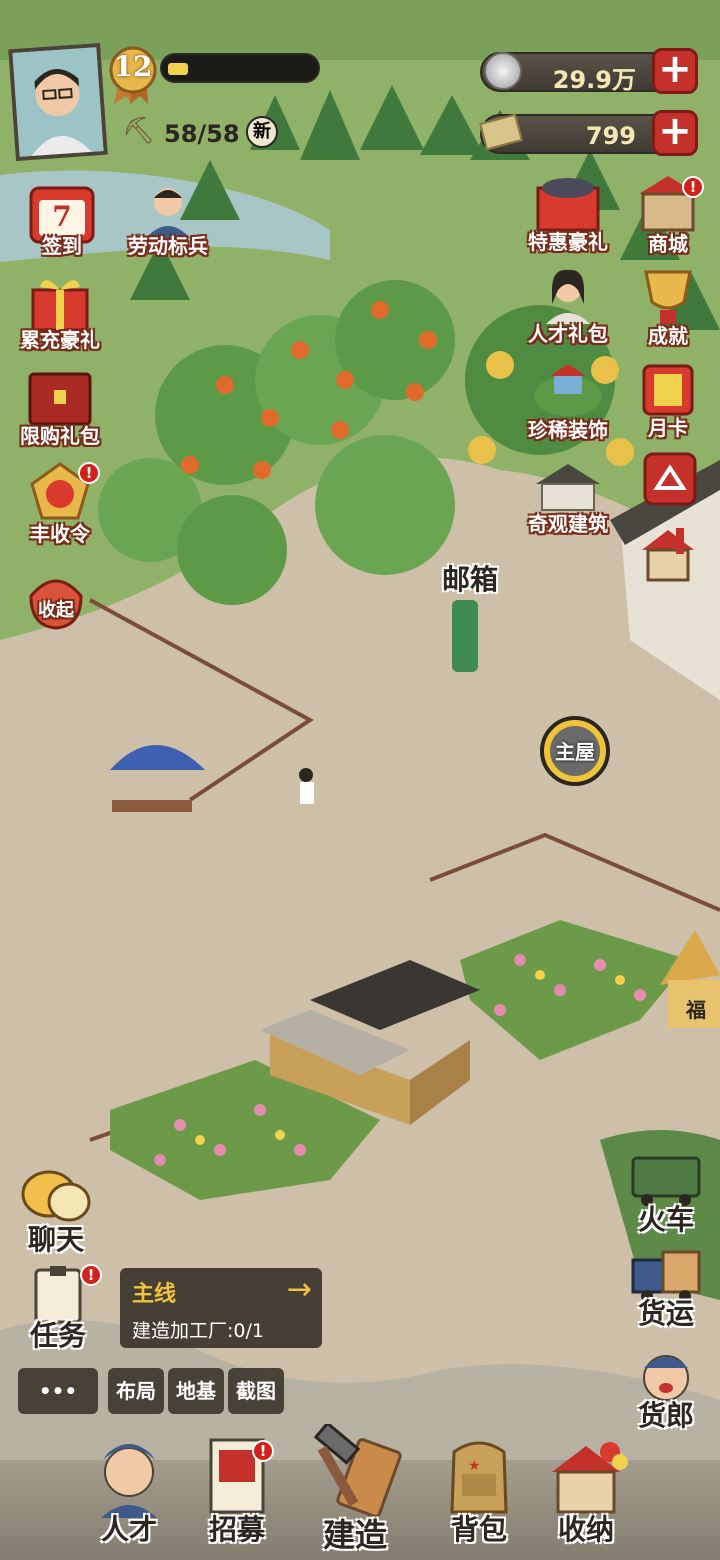 The width and height of the screenshot is (720, 1560). I want to click on coin-bar: 29.9万, so click(580, 73).